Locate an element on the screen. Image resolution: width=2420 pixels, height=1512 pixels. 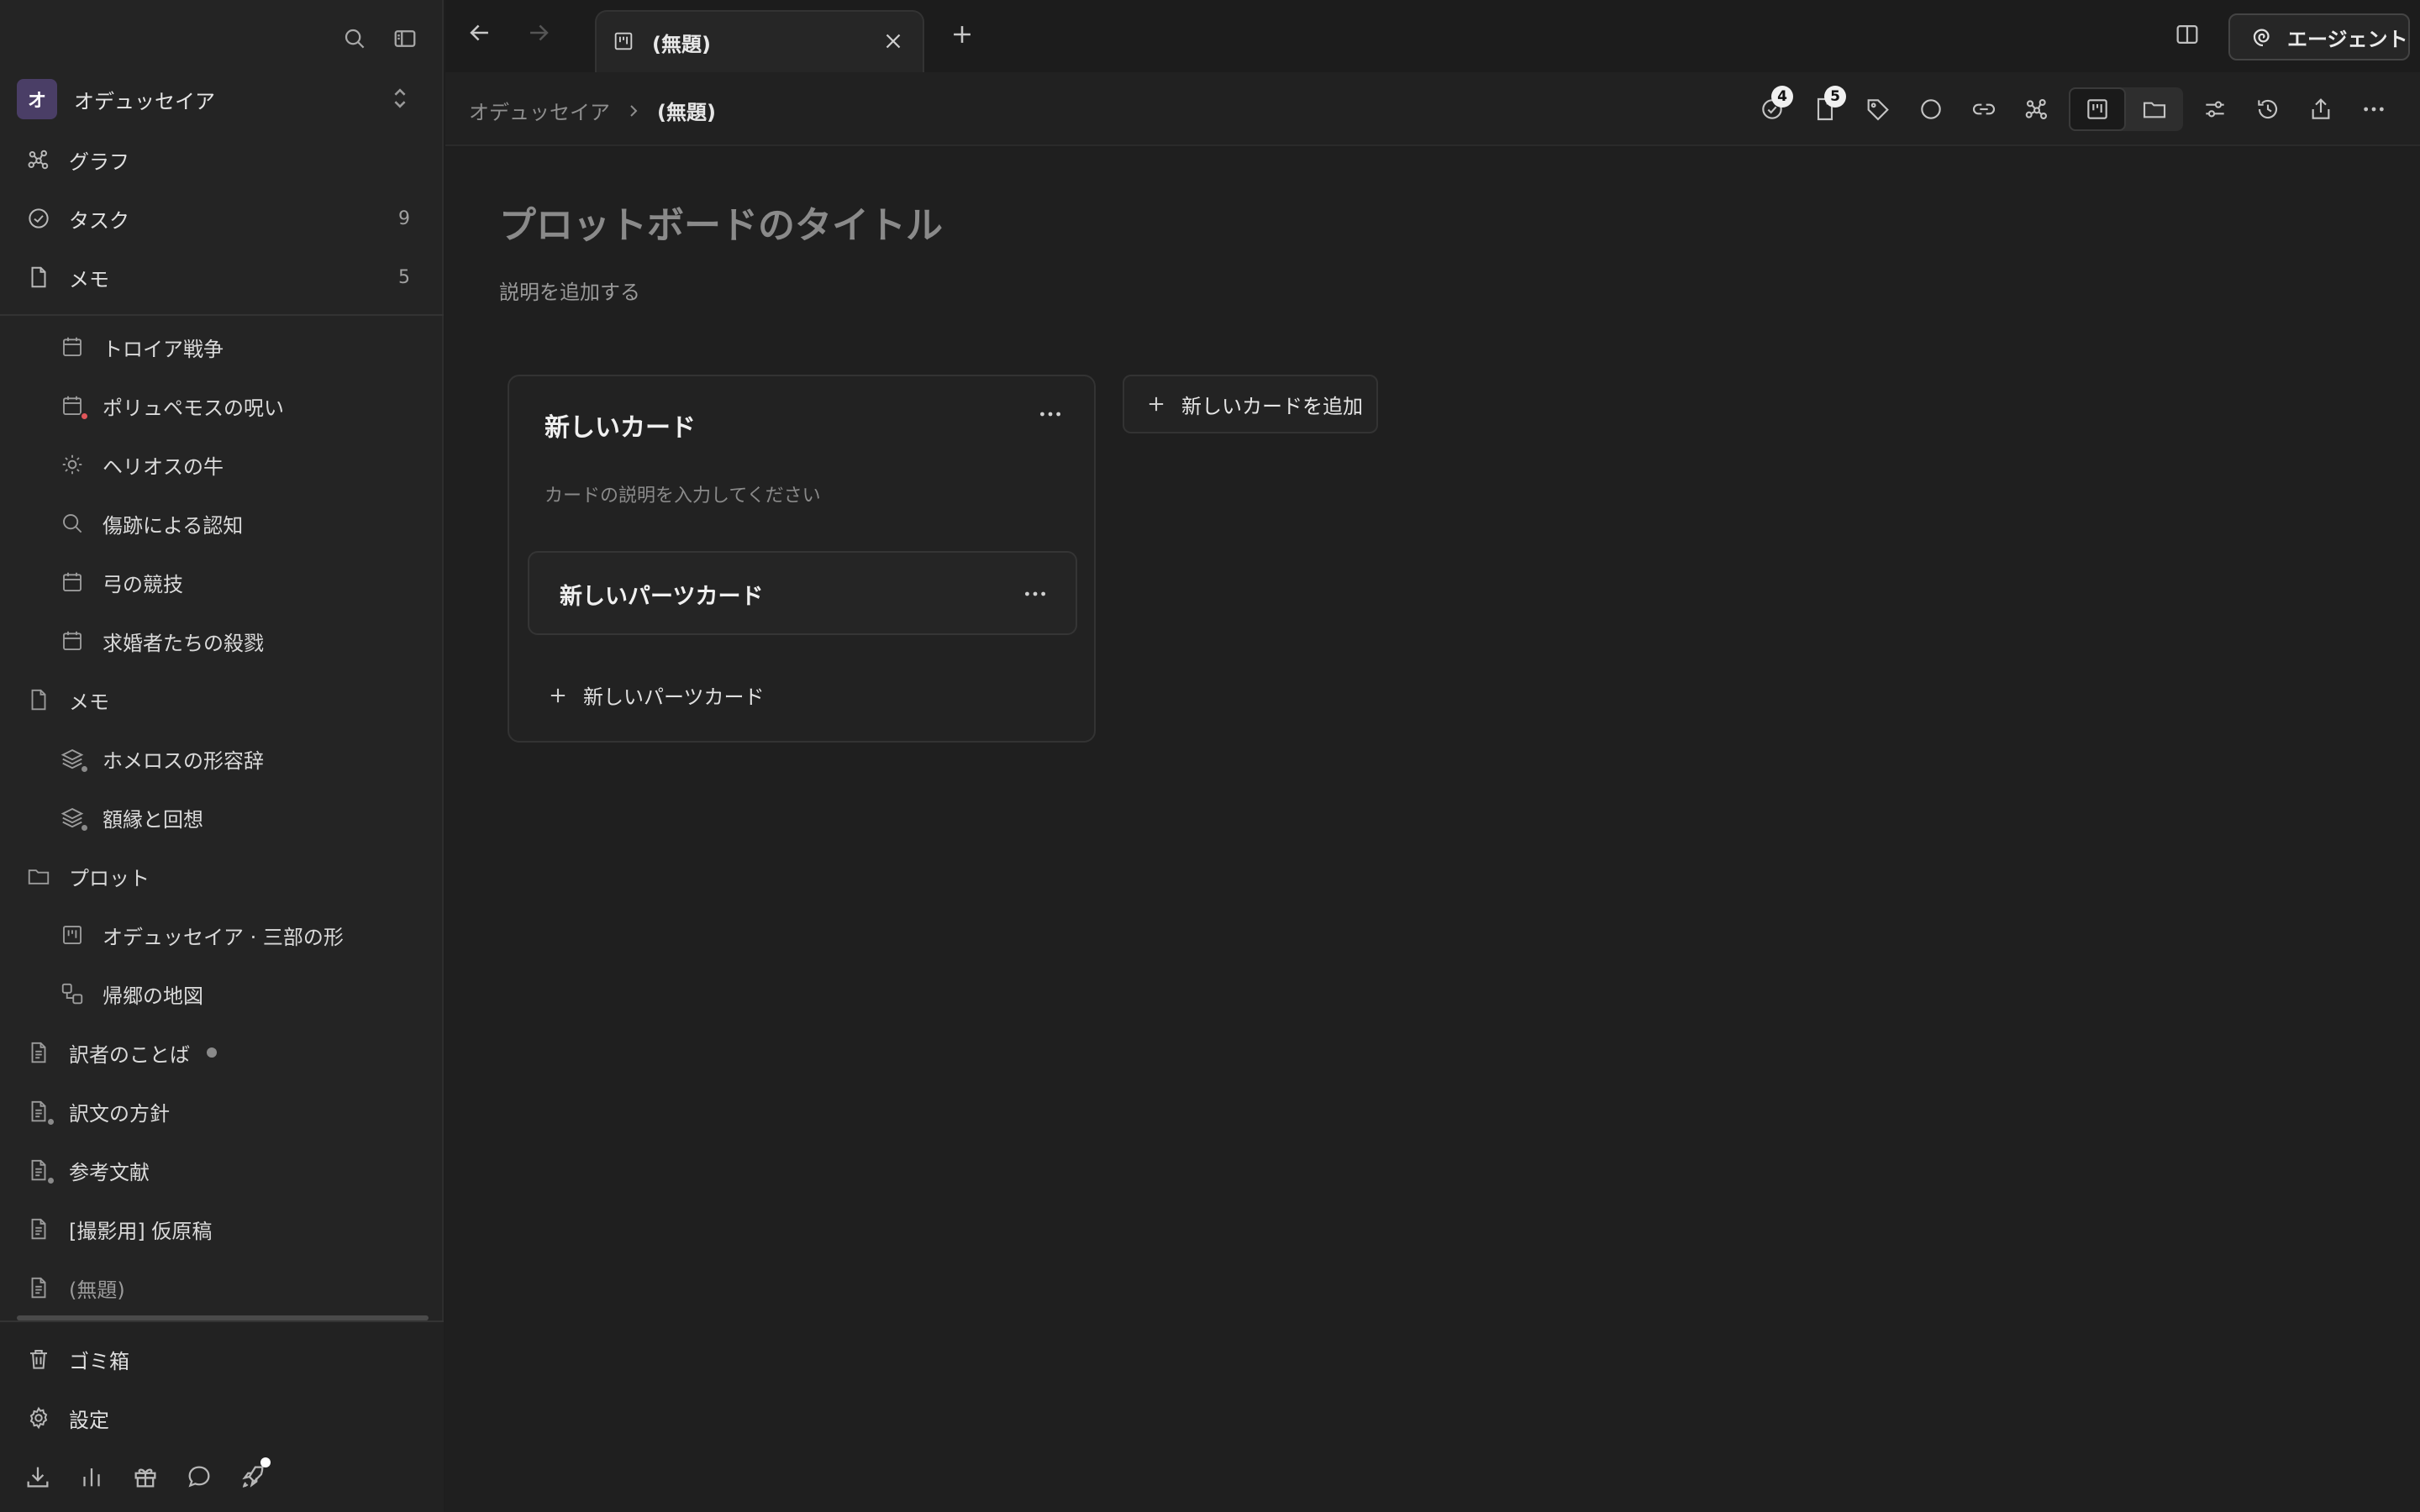
breadcrumb-root: オデュッセイア is located at coordinates (539, 110).